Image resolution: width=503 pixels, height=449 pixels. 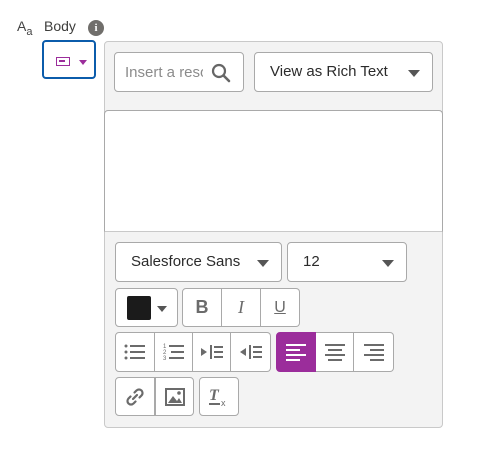 I want to click on svg-text: x, so click(x=223, y=402).